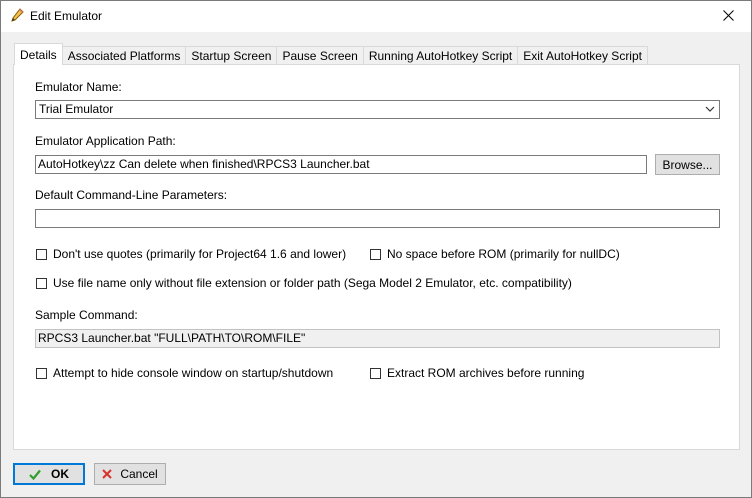  What do you see at coordinates (131, 195) in the screenshot?
I see `params-label: Default Command-Line Parameters:` at bounding box center [131, 195].